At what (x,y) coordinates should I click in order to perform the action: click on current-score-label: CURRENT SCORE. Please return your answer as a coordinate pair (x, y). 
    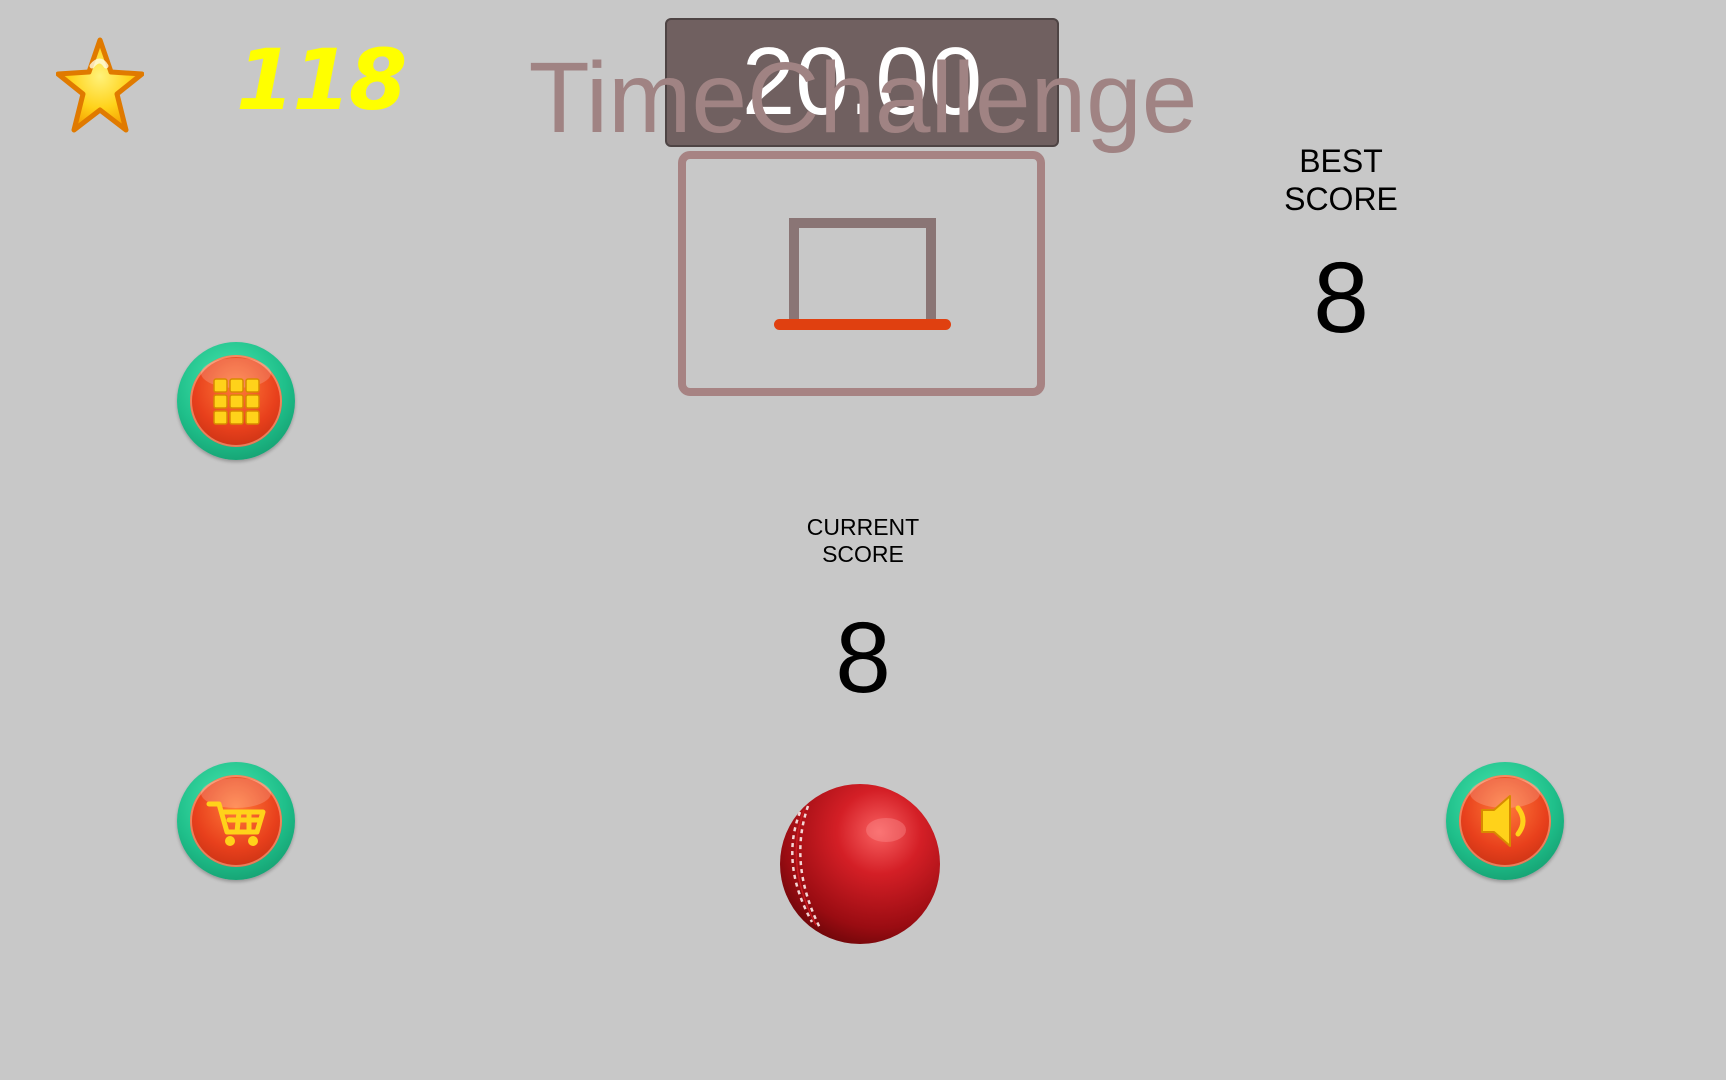
    Looking at the image, I should click on (863, 541).